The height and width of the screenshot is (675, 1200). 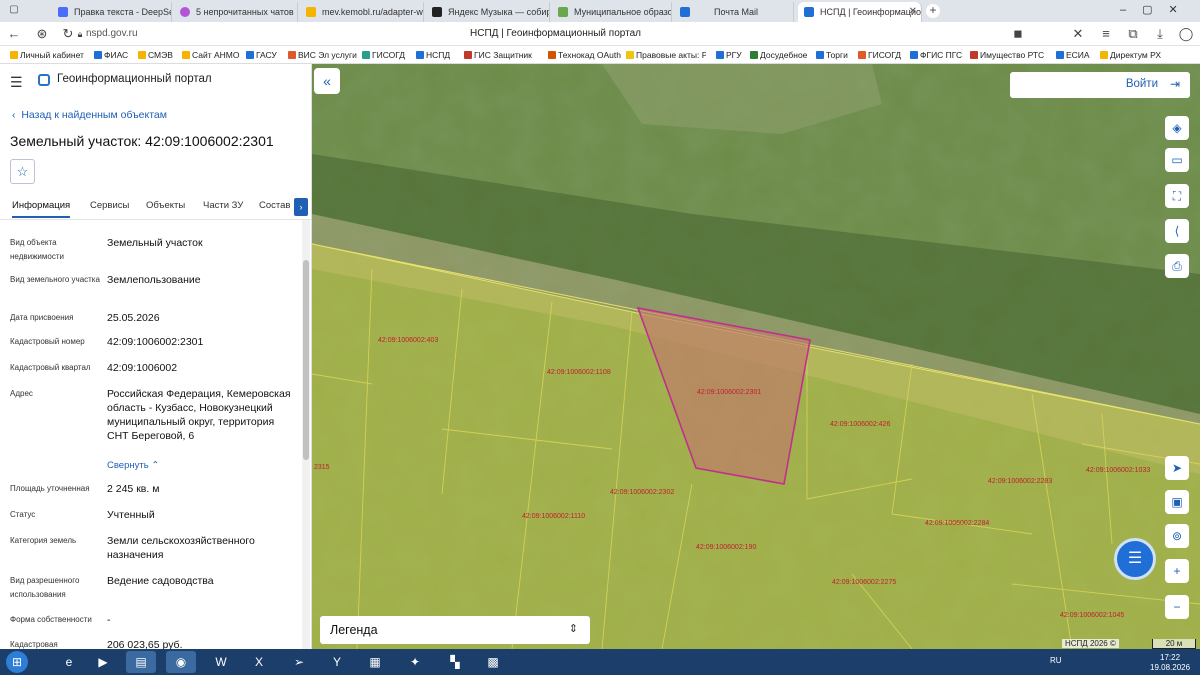 What do you see at coordinates (133, 465) in the screenshot?
I see `collapse-address-link: Свернуть ⌃` at bounding box center [133, 465].